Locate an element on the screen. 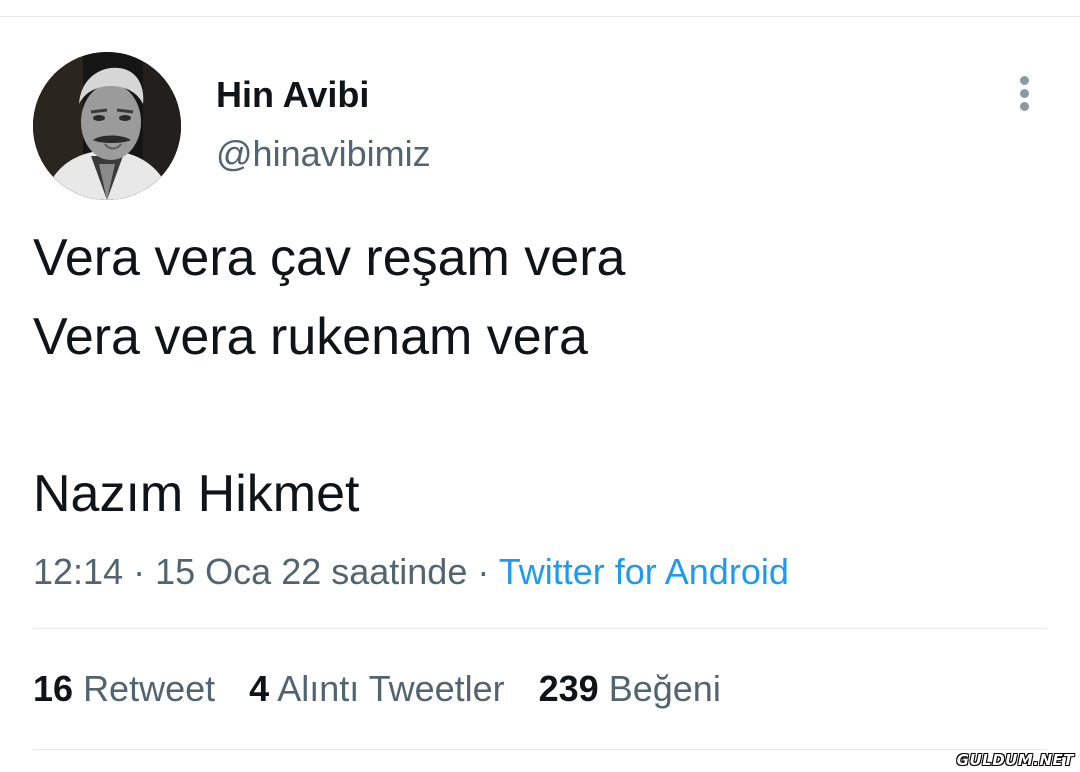 This screenshot has height=772, width=1080. retweets-label: Retweet is located at coordinates (149, 688).